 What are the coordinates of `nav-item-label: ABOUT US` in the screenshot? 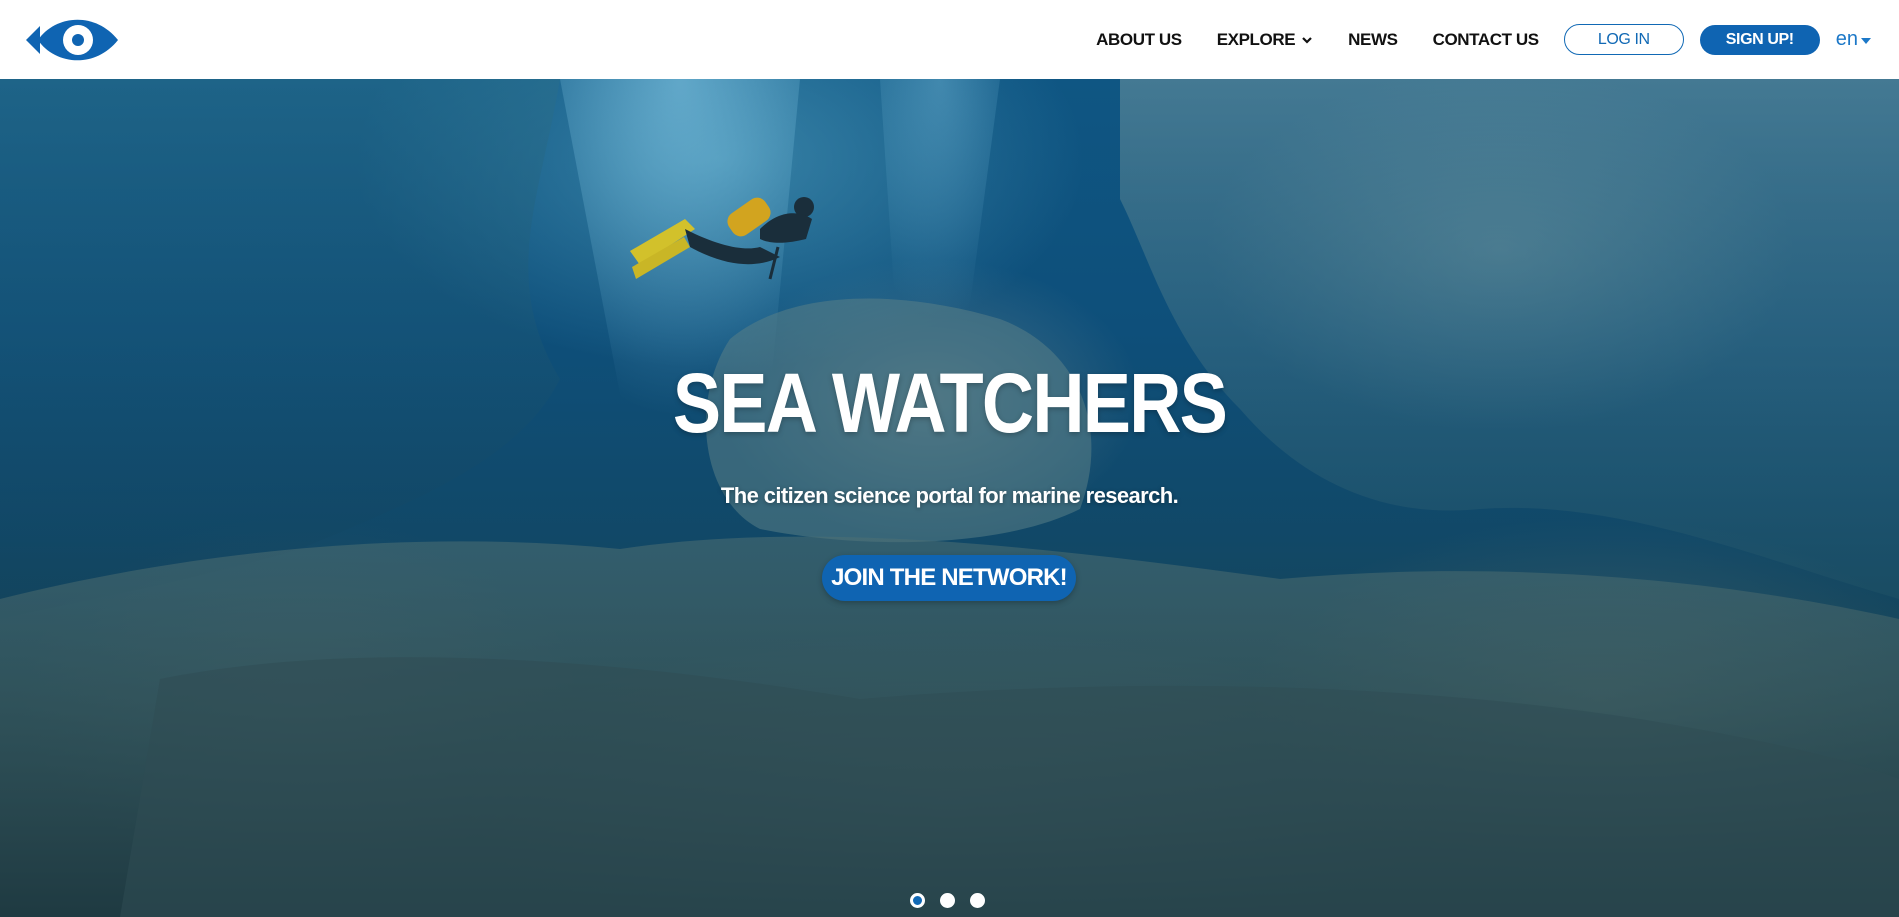 It's located at (1139, 39).